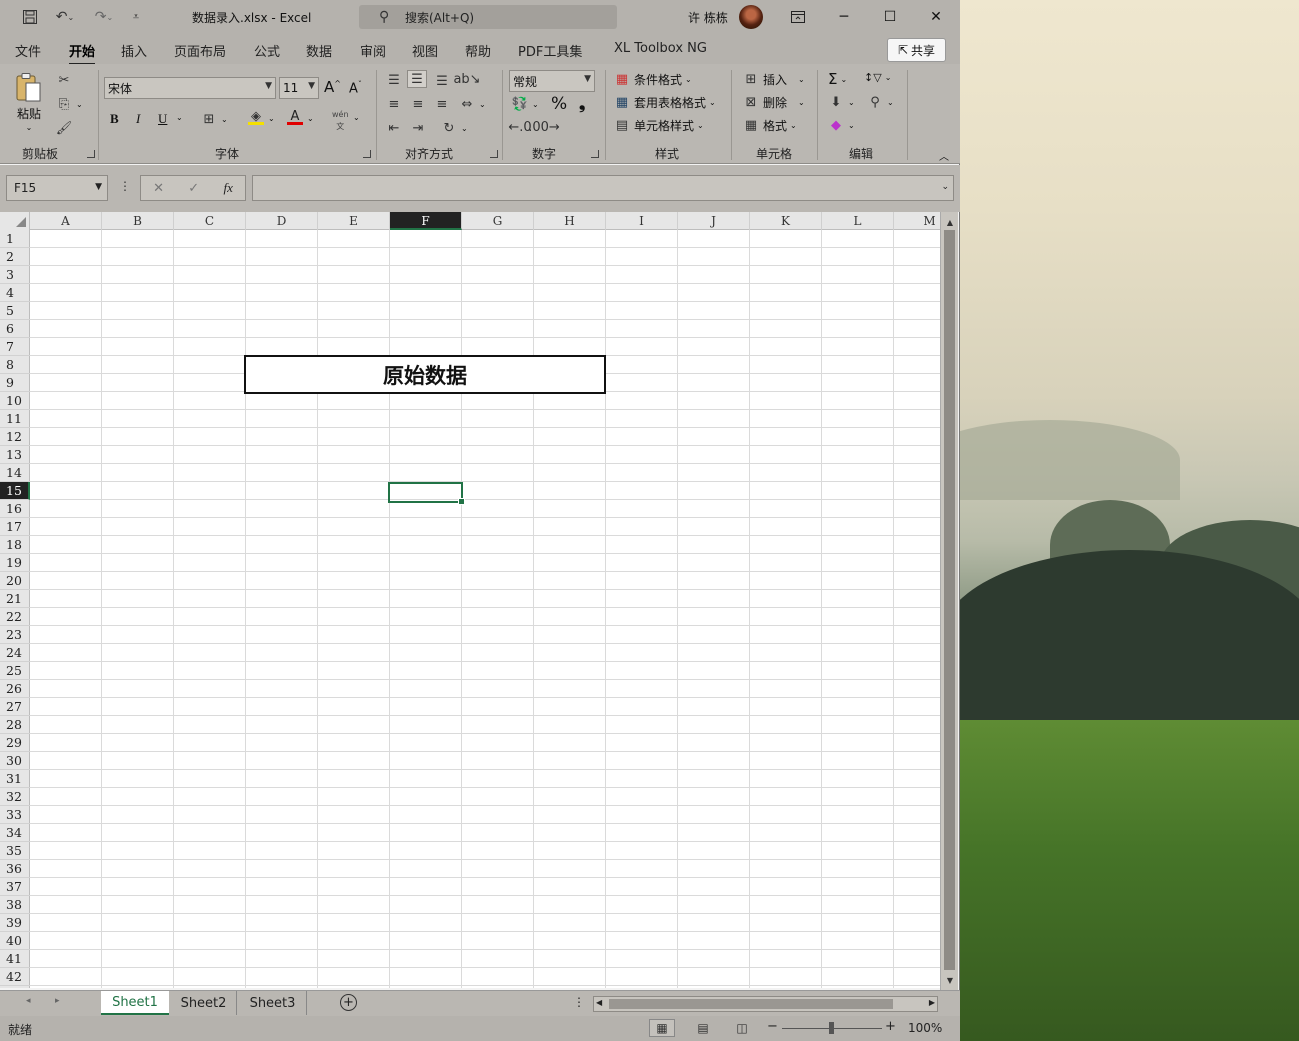 The height and width of the screenshot is (1041, 1299). What do you see at coordinates (837, 79) in the screenshot?
I see `autosum-button: Σ ⌄` at bounding box center [837, 79].